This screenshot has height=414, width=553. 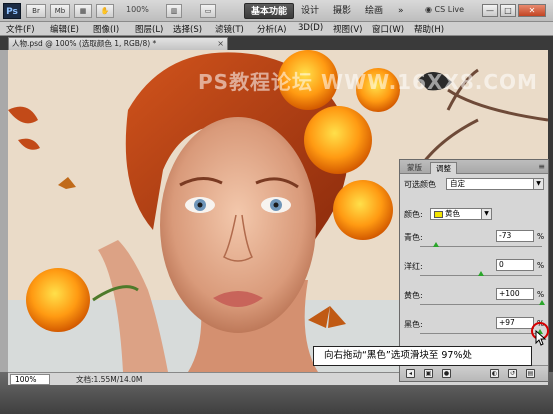 I want to click on menu-3d: 3D(D), so click(x=310, y=28).